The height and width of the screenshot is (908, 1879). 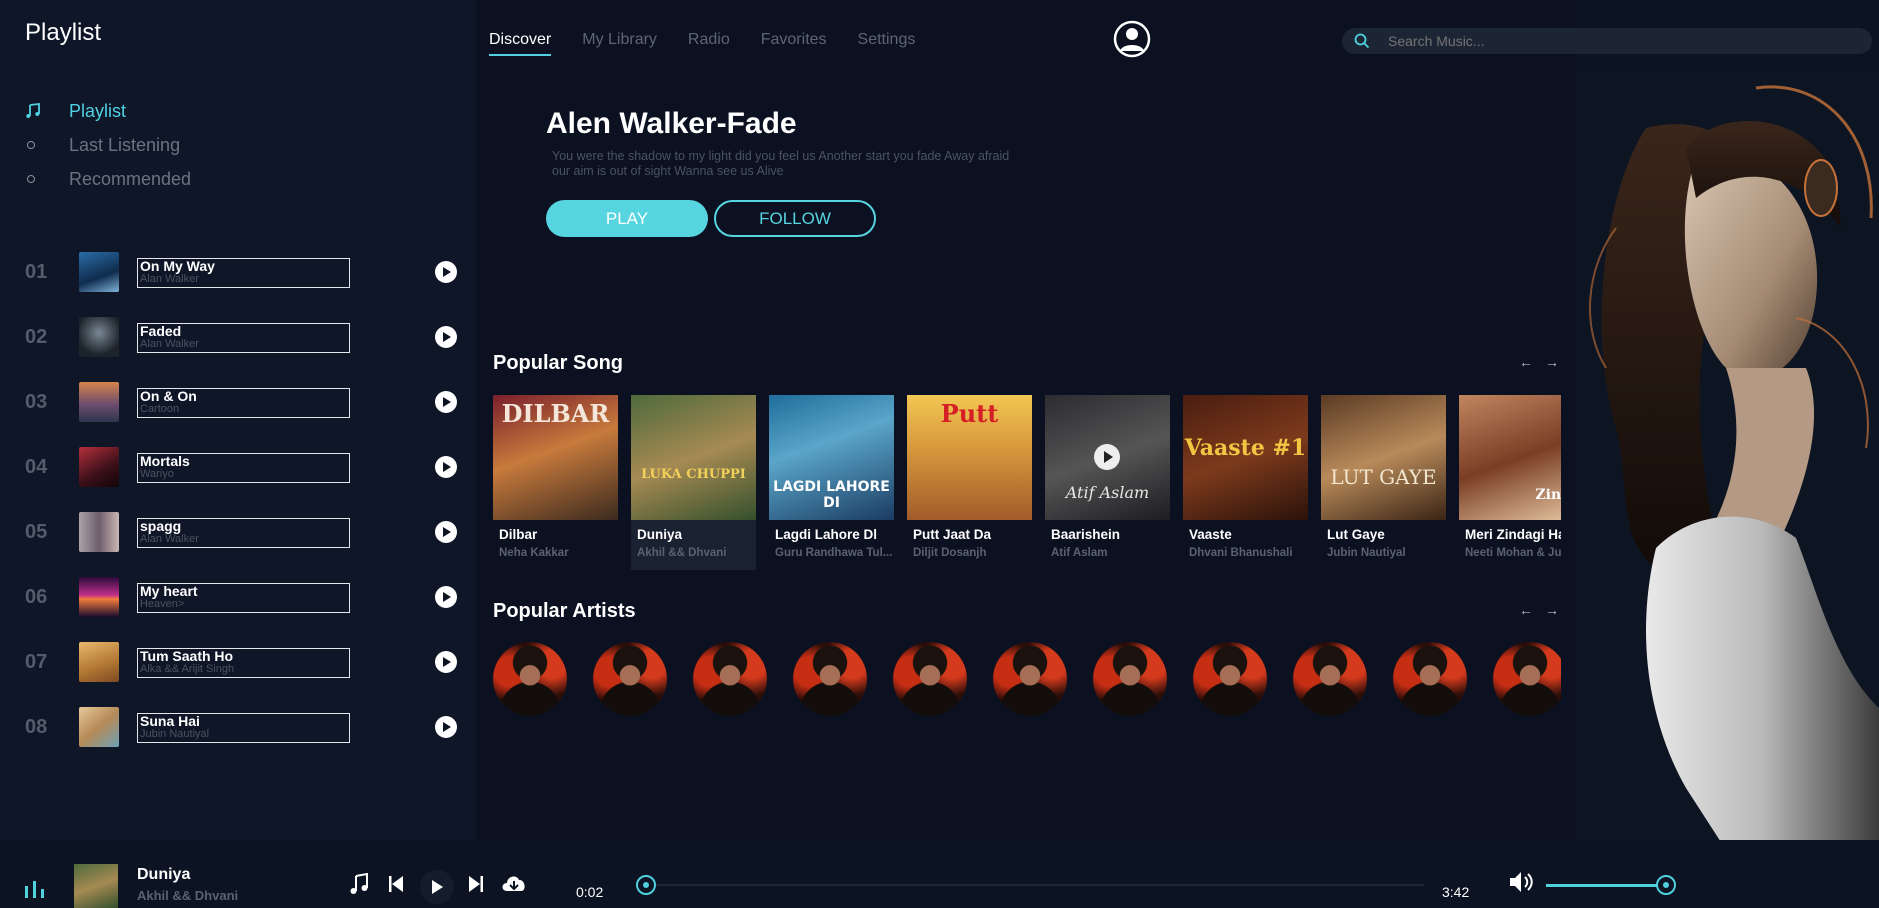 I want to click on equalizer-icon, so click(x=35, y=889).